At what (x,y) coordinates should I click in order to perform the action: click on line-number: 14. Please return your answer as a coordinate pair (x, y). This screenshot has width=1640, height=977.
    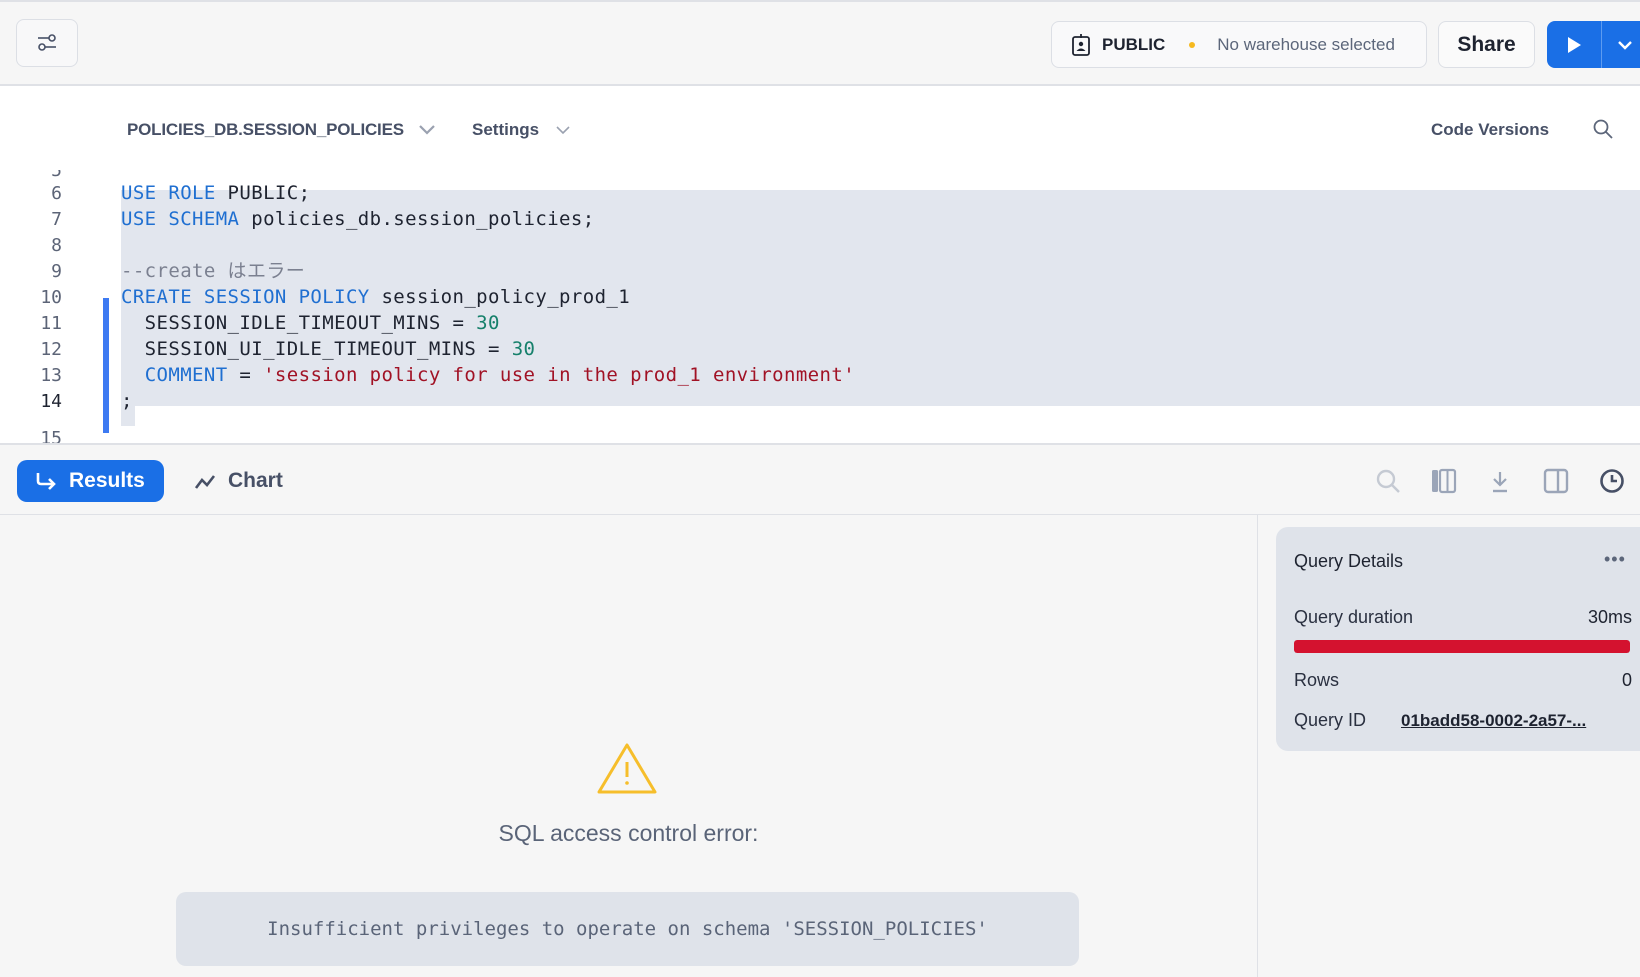
    Looking at the image, I should click on (51, 401).